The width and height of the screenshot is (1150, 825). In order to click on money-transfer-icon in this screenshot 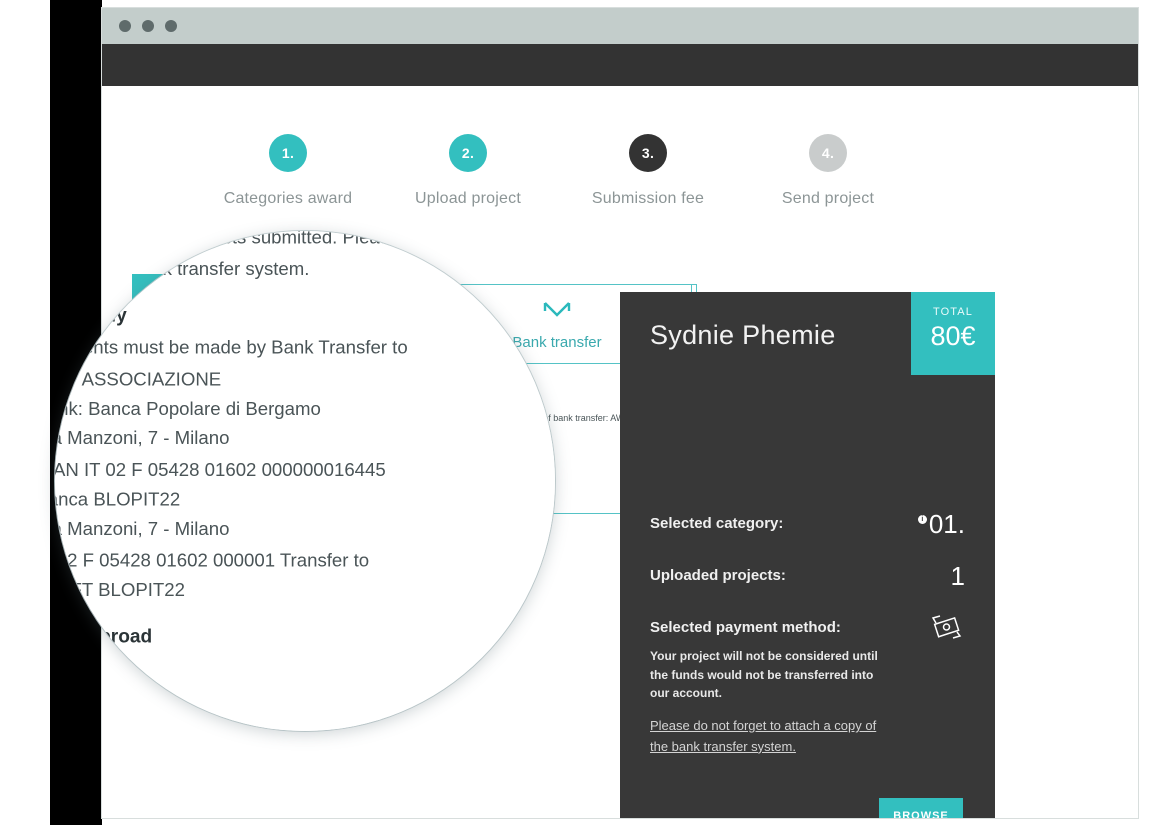, I will do `click(946, 631)`.